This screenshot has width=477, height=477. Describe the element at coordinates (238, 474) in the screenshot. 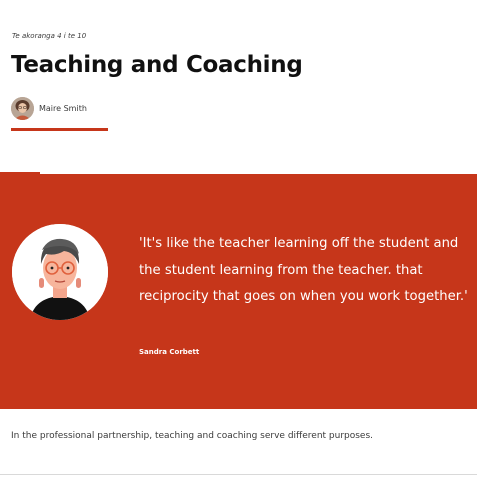

I see `section-divider` at that location.